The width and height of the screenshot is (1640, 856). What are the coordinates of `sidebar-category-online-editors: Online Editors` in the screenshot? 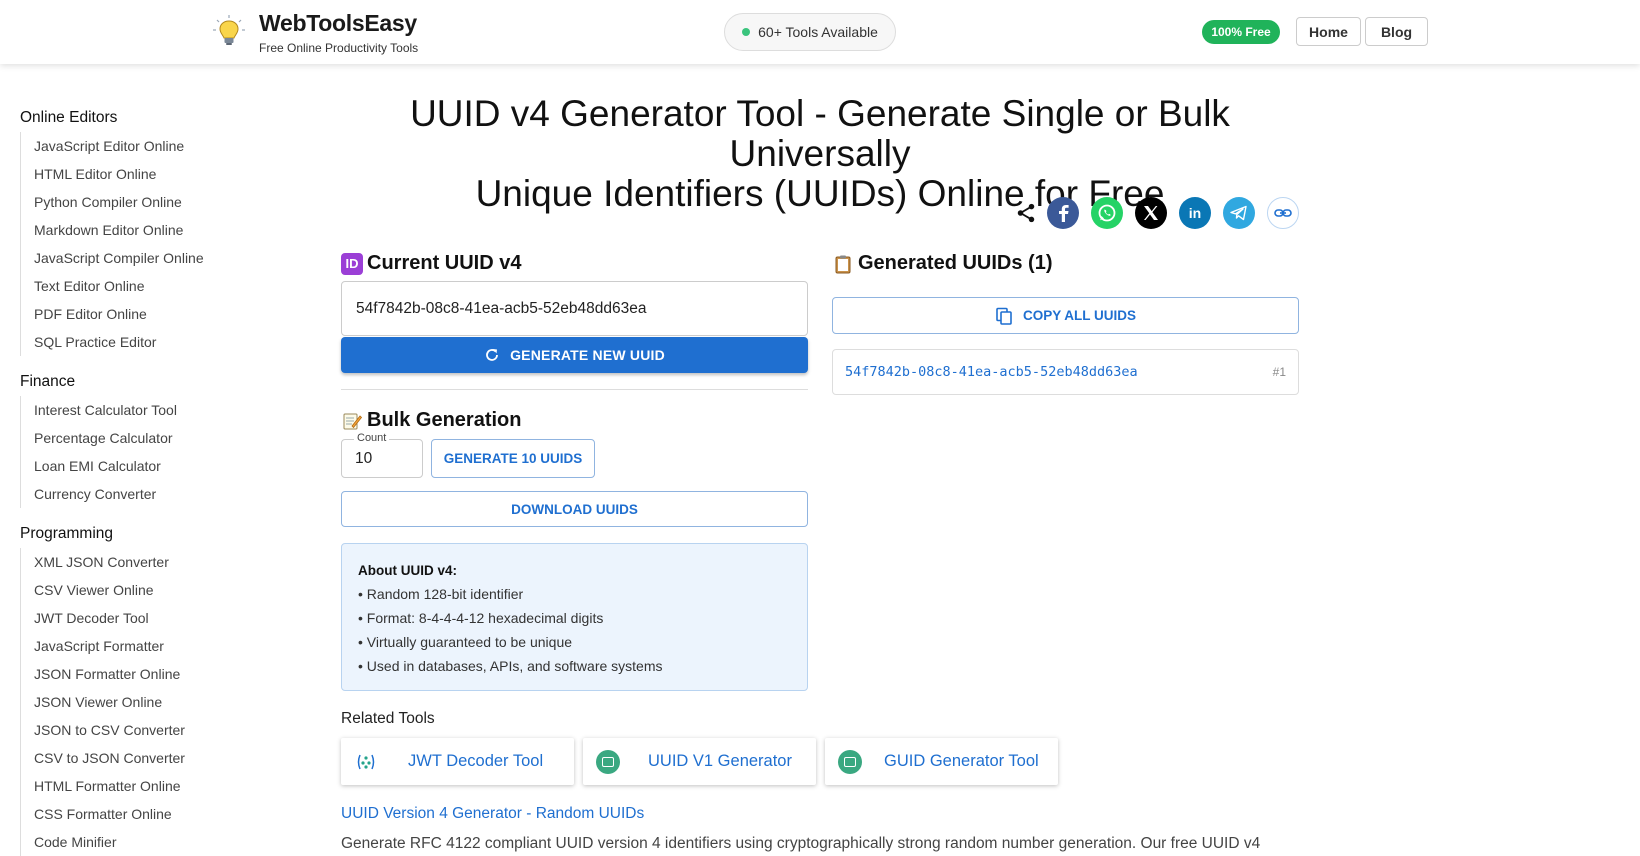 It's located at (69, 117).